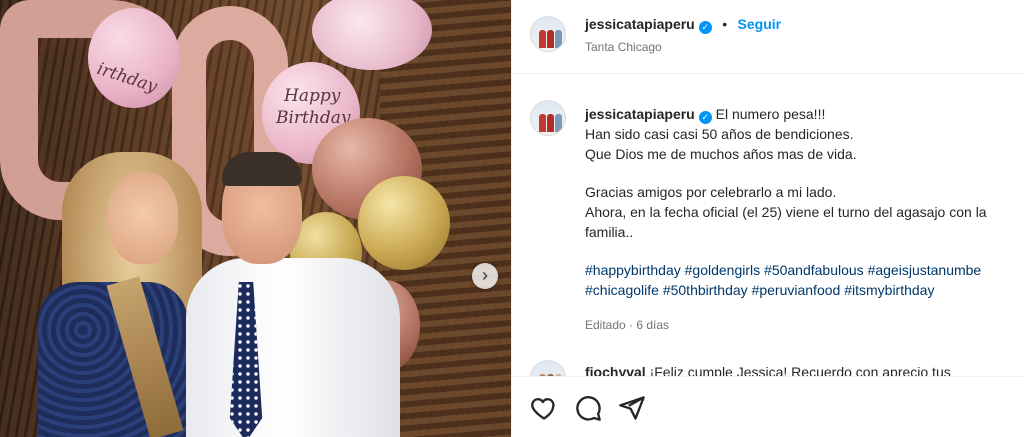 This screenshot has width=1024, height=437. I want to click on location-link: Tanta Chicago, so click(623, 47).